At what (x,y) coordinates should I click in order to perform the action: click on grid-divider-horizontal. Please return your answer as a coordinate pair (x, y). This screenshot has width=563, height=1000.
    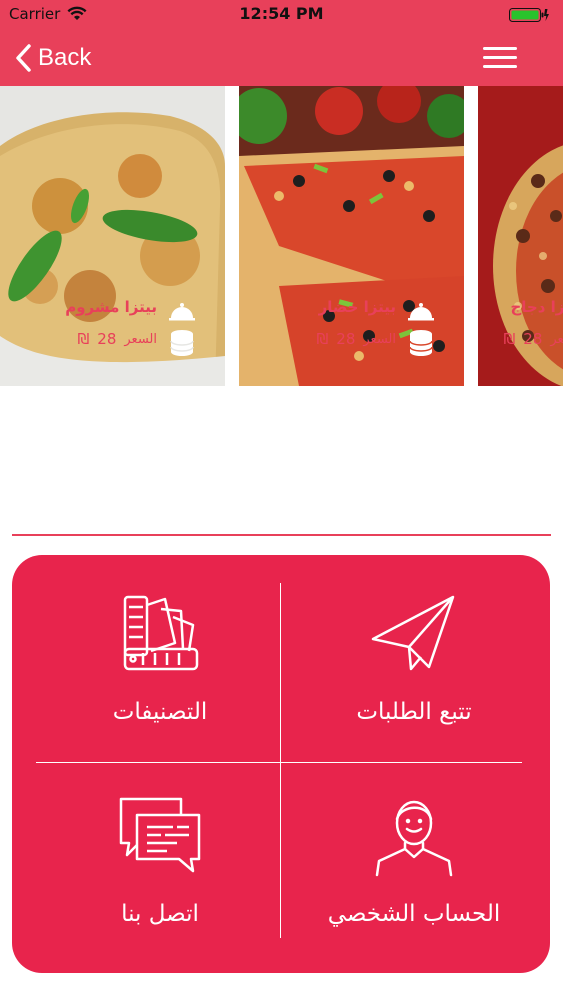
    Looking at the image, I should click on (279, 762).